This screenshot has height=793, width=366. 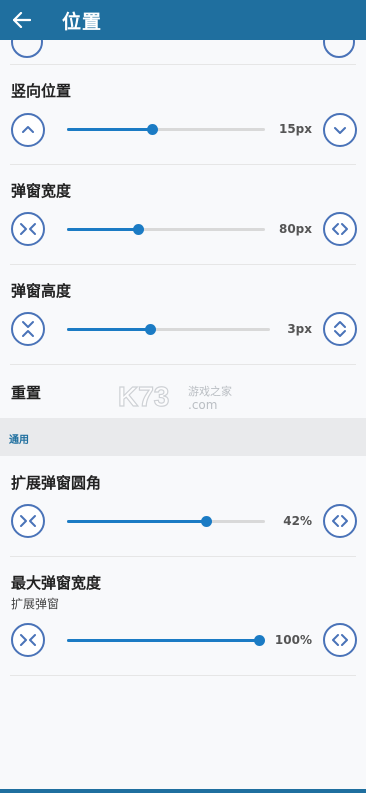 What do you see at coordinates (143, 397) in the screenshot?
I see `watermark-brand: K73` at bounding box center [143, 397].